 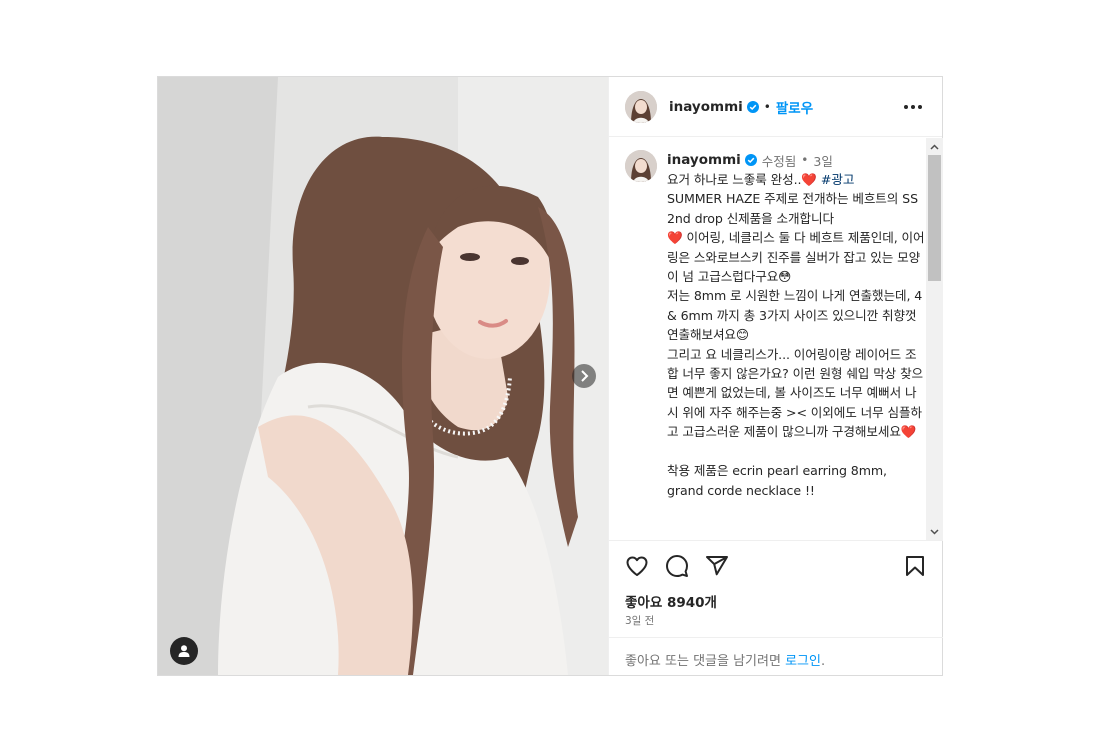 I want to click on likes-count: 좋아요 8940개, so click(x=776, y=601).